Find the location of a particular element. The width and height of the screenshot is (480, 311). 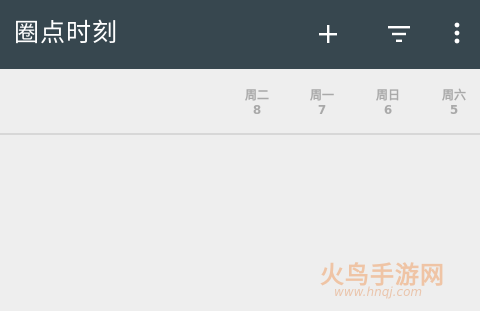

app-title: 圈点时刻 is located at coordinates (66, 32).